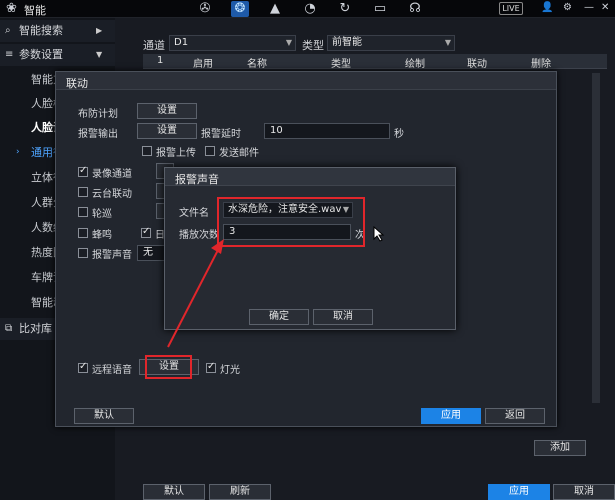 Image resolution: width=615 pixels, height=500 pixels. Describe the element at coordinates (195, 293) in the screenshot. I see `annotation-arrow` at that location.